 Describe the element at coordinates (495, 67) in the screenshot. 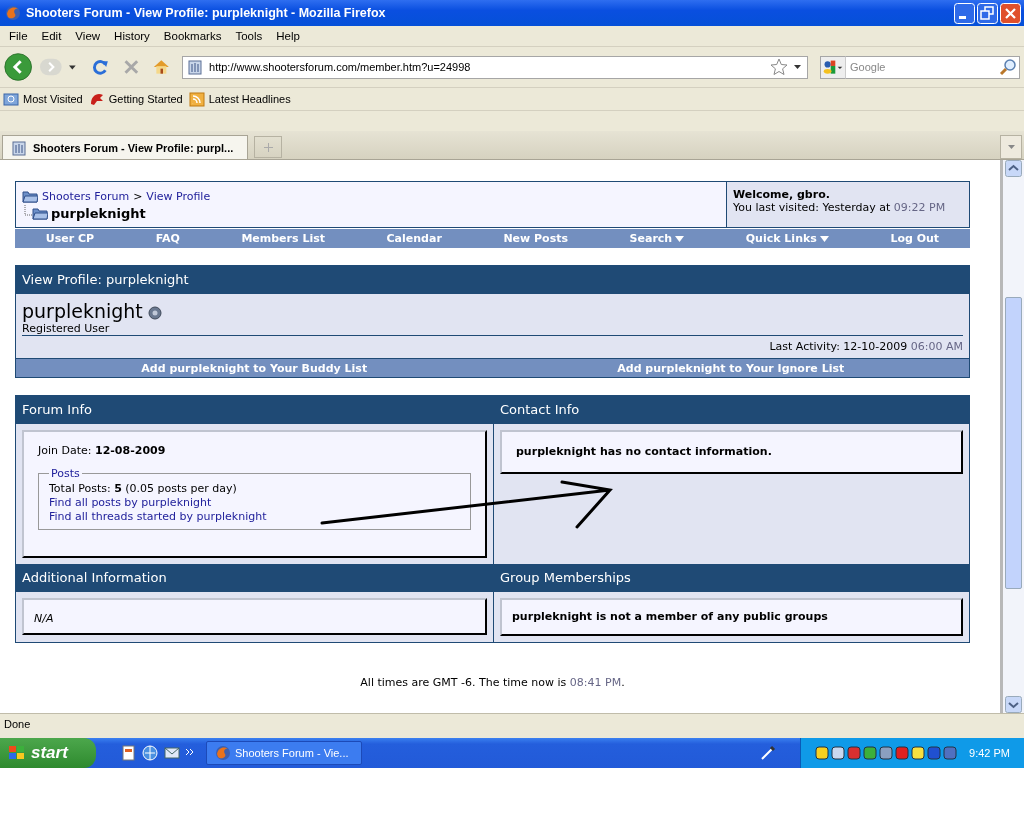

I see `address-field: http://www.shootersforum.com/member.htm?u=24998` at that location.